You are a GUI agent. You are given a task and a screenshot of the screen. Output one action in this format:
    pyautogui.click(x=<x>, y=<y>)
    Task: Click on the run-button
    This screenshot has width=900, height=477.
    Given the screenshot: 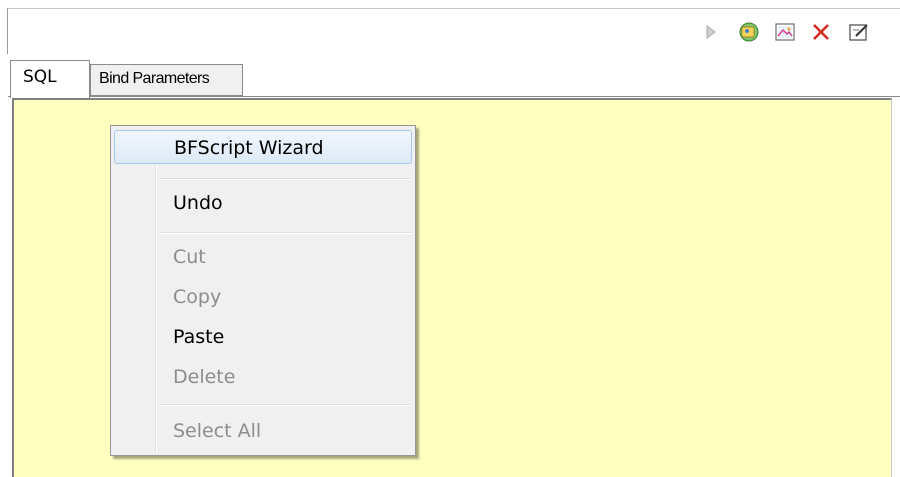 What is the action you would take?
    pyautogui.click(x=711, y=32)
    